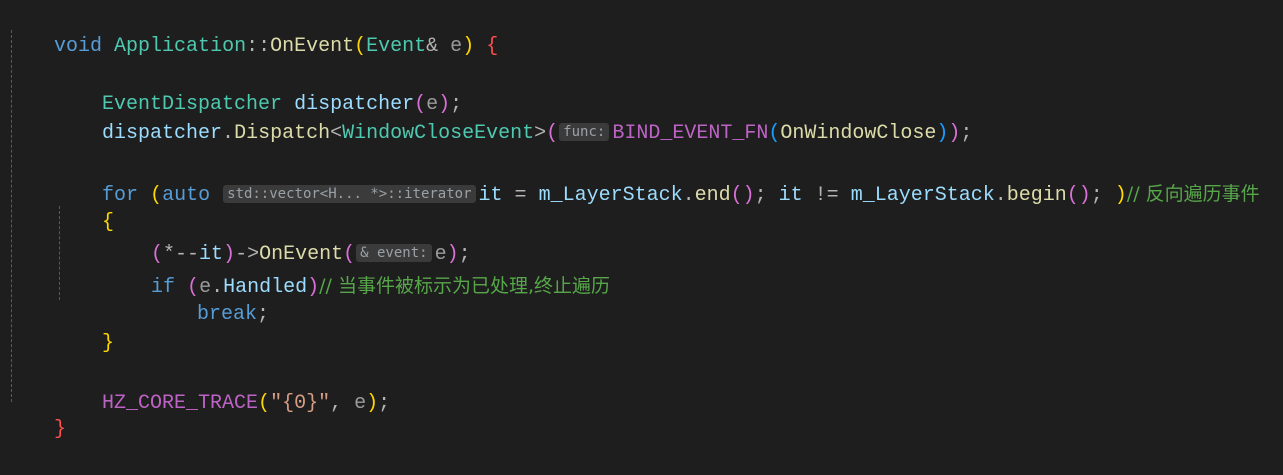 Image resolution: width=1283 pixels, height=475 pixels. Describe the element at coordinates (432, 46) in the screenshot. I see `reference-operator: &` at that location.